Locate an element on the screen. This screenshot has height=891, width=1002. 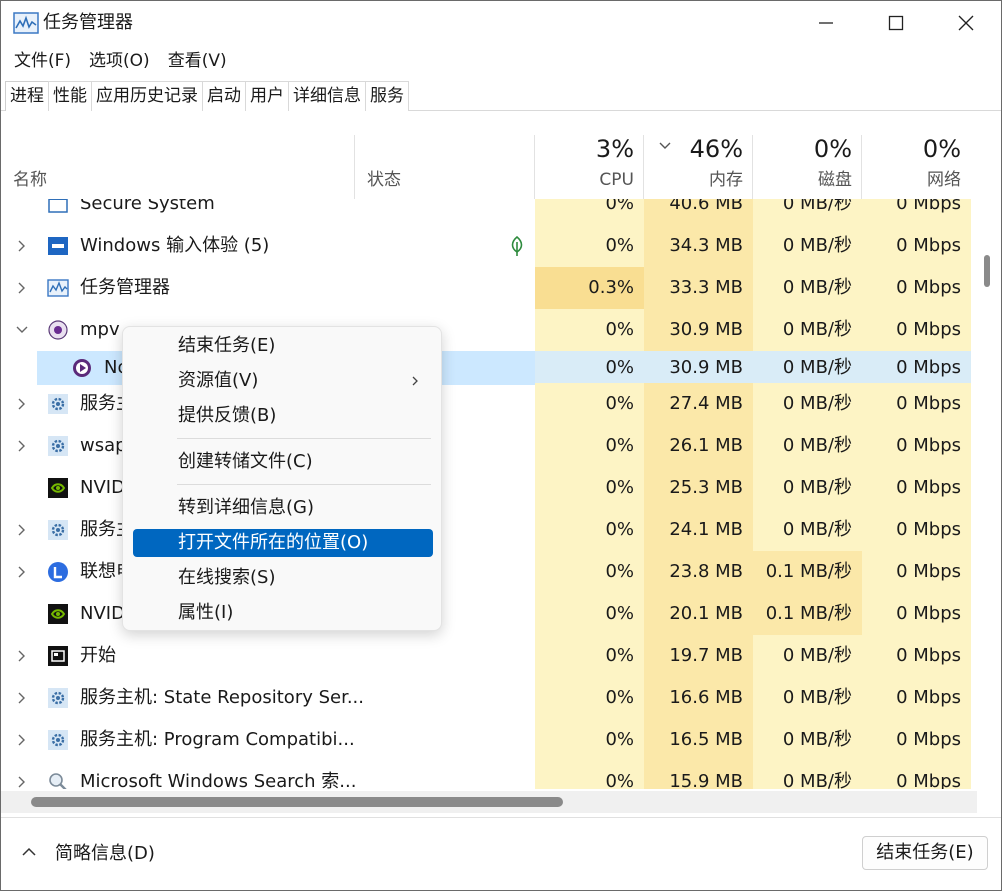
minimize-icon is located at coordinates (826, 23).